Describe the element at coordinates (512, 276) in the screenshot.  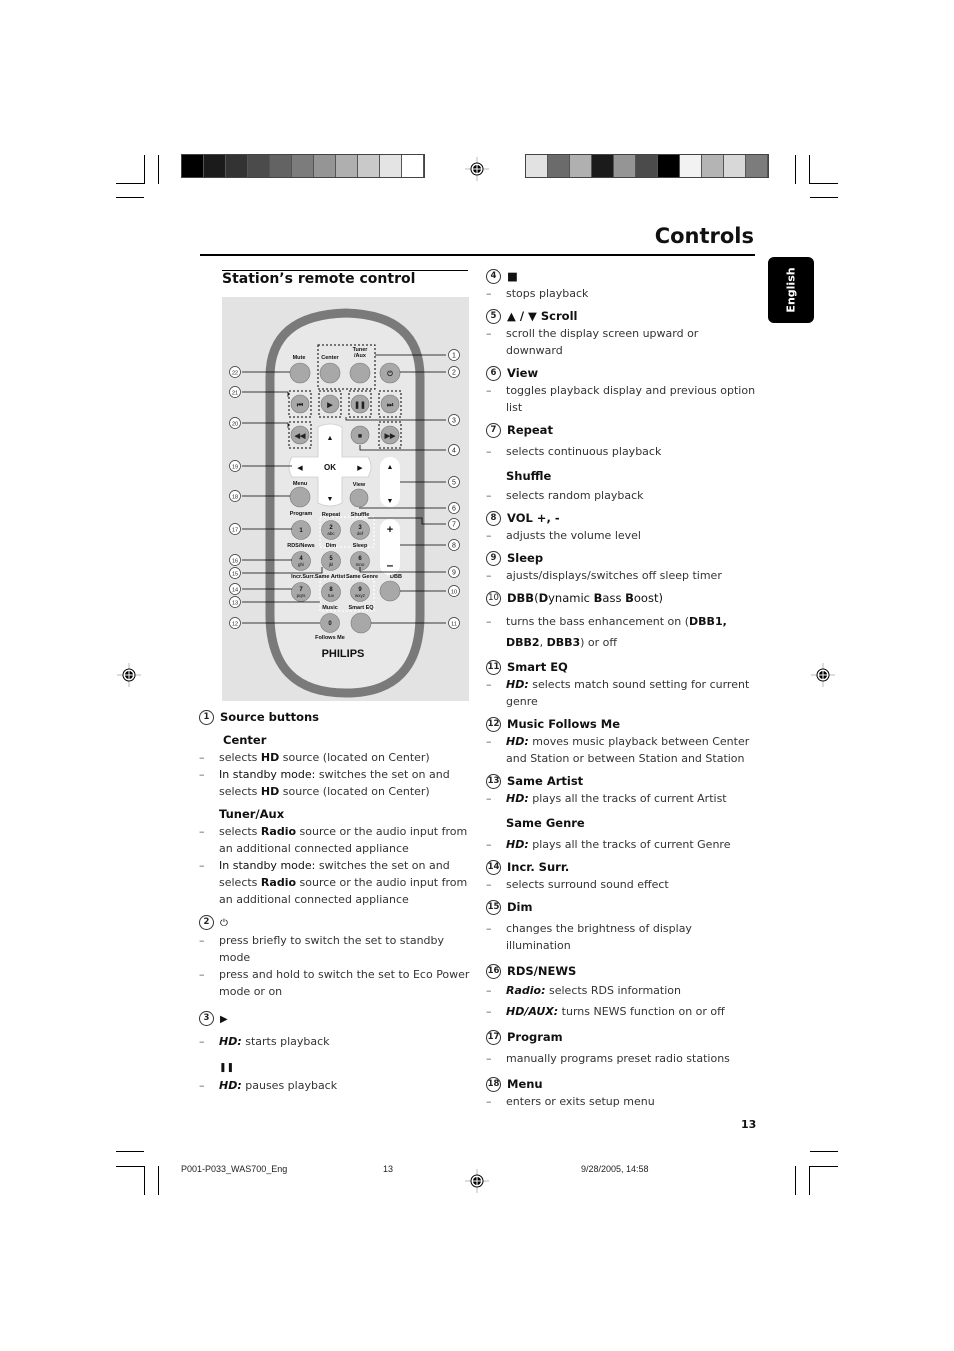
I see `stop-icon: ■` at that location.